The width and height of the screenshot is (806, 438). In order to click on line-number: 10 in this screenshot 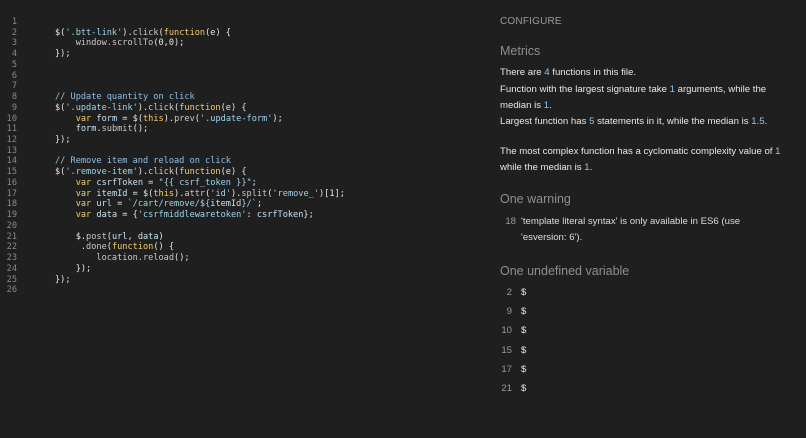, I will do `click(11, 118)`.